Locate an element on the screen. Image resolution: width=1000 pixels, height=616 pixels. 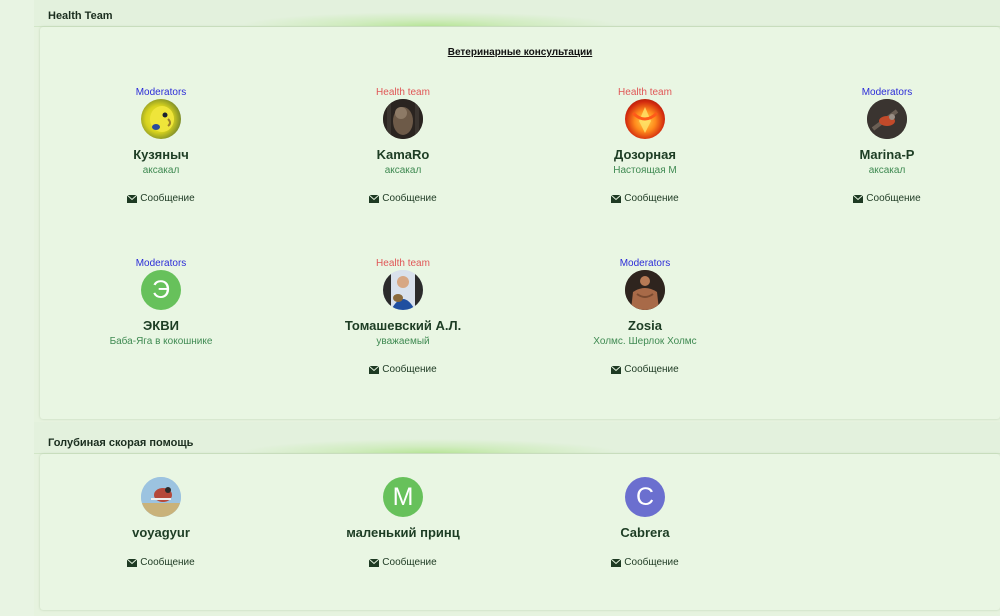
section-title: Health Team is located at coordinates (80, 16).